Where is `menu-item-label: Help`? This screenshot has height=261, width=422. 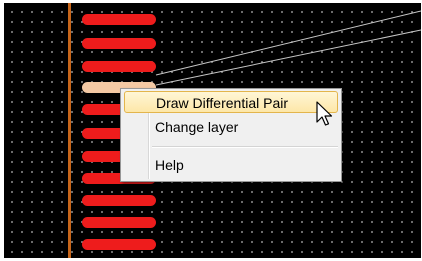
menu-item-label: Help is located at coordinates (169, 165).